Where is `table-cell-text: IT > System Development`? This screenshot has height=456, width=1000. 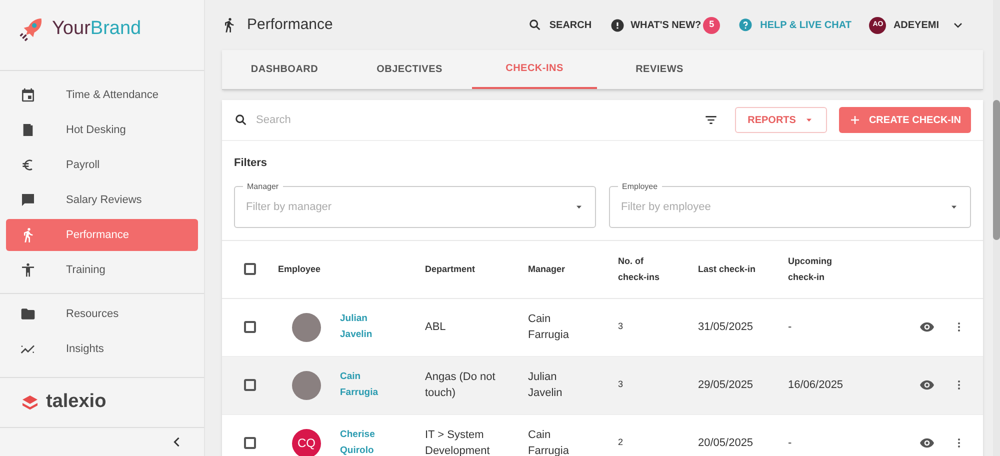 table-cell-text: IT > System Development is located at coordinates (458, 442).